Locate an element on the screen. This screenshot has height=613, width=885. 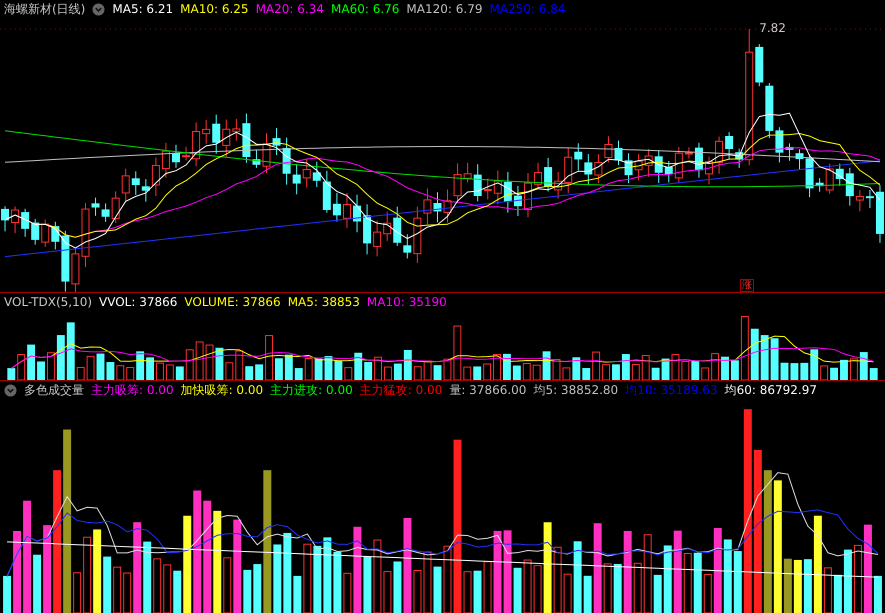
indicator-value: 均5: 38852.80 is located at coordinates (575, 390).